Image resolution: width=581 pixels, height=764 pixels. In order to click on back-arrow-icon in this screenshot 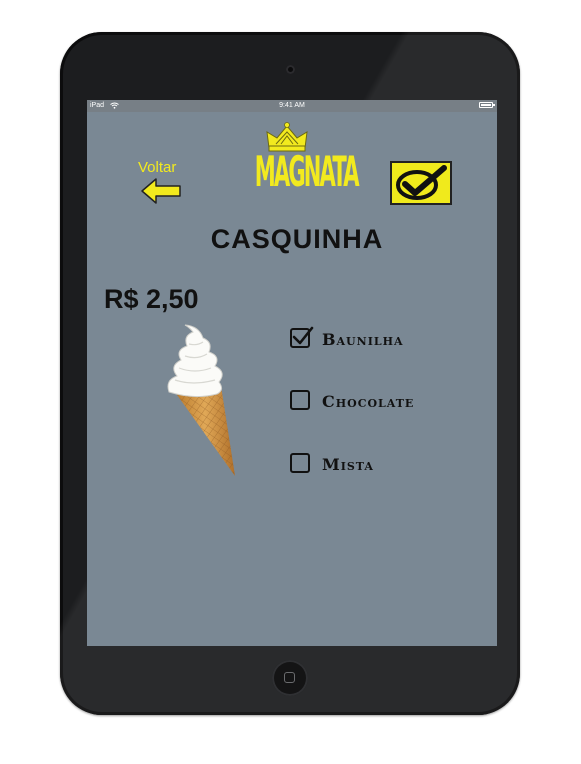, I will do `click(161, 191)`.